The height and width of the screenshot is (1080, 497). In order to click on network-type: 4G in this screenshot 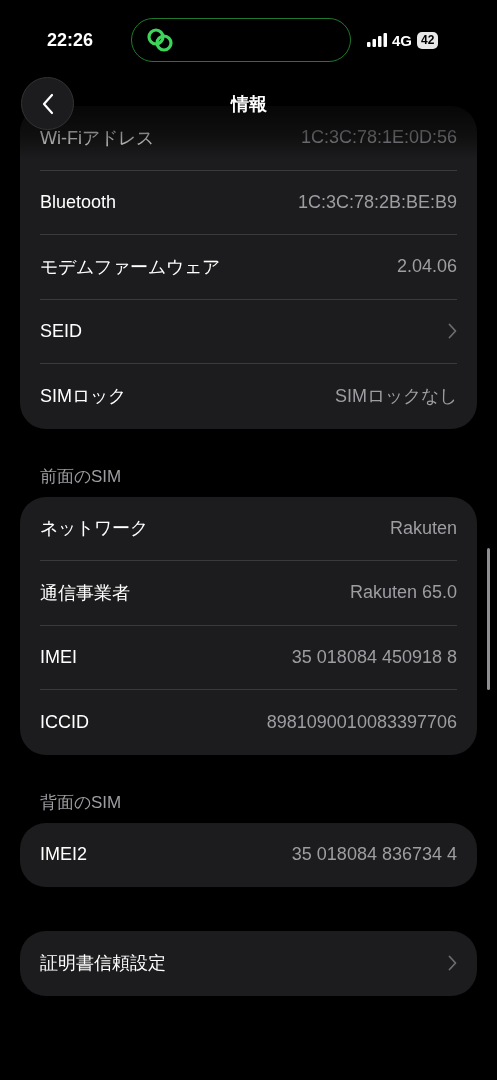, I will do `click(402, 40)`.